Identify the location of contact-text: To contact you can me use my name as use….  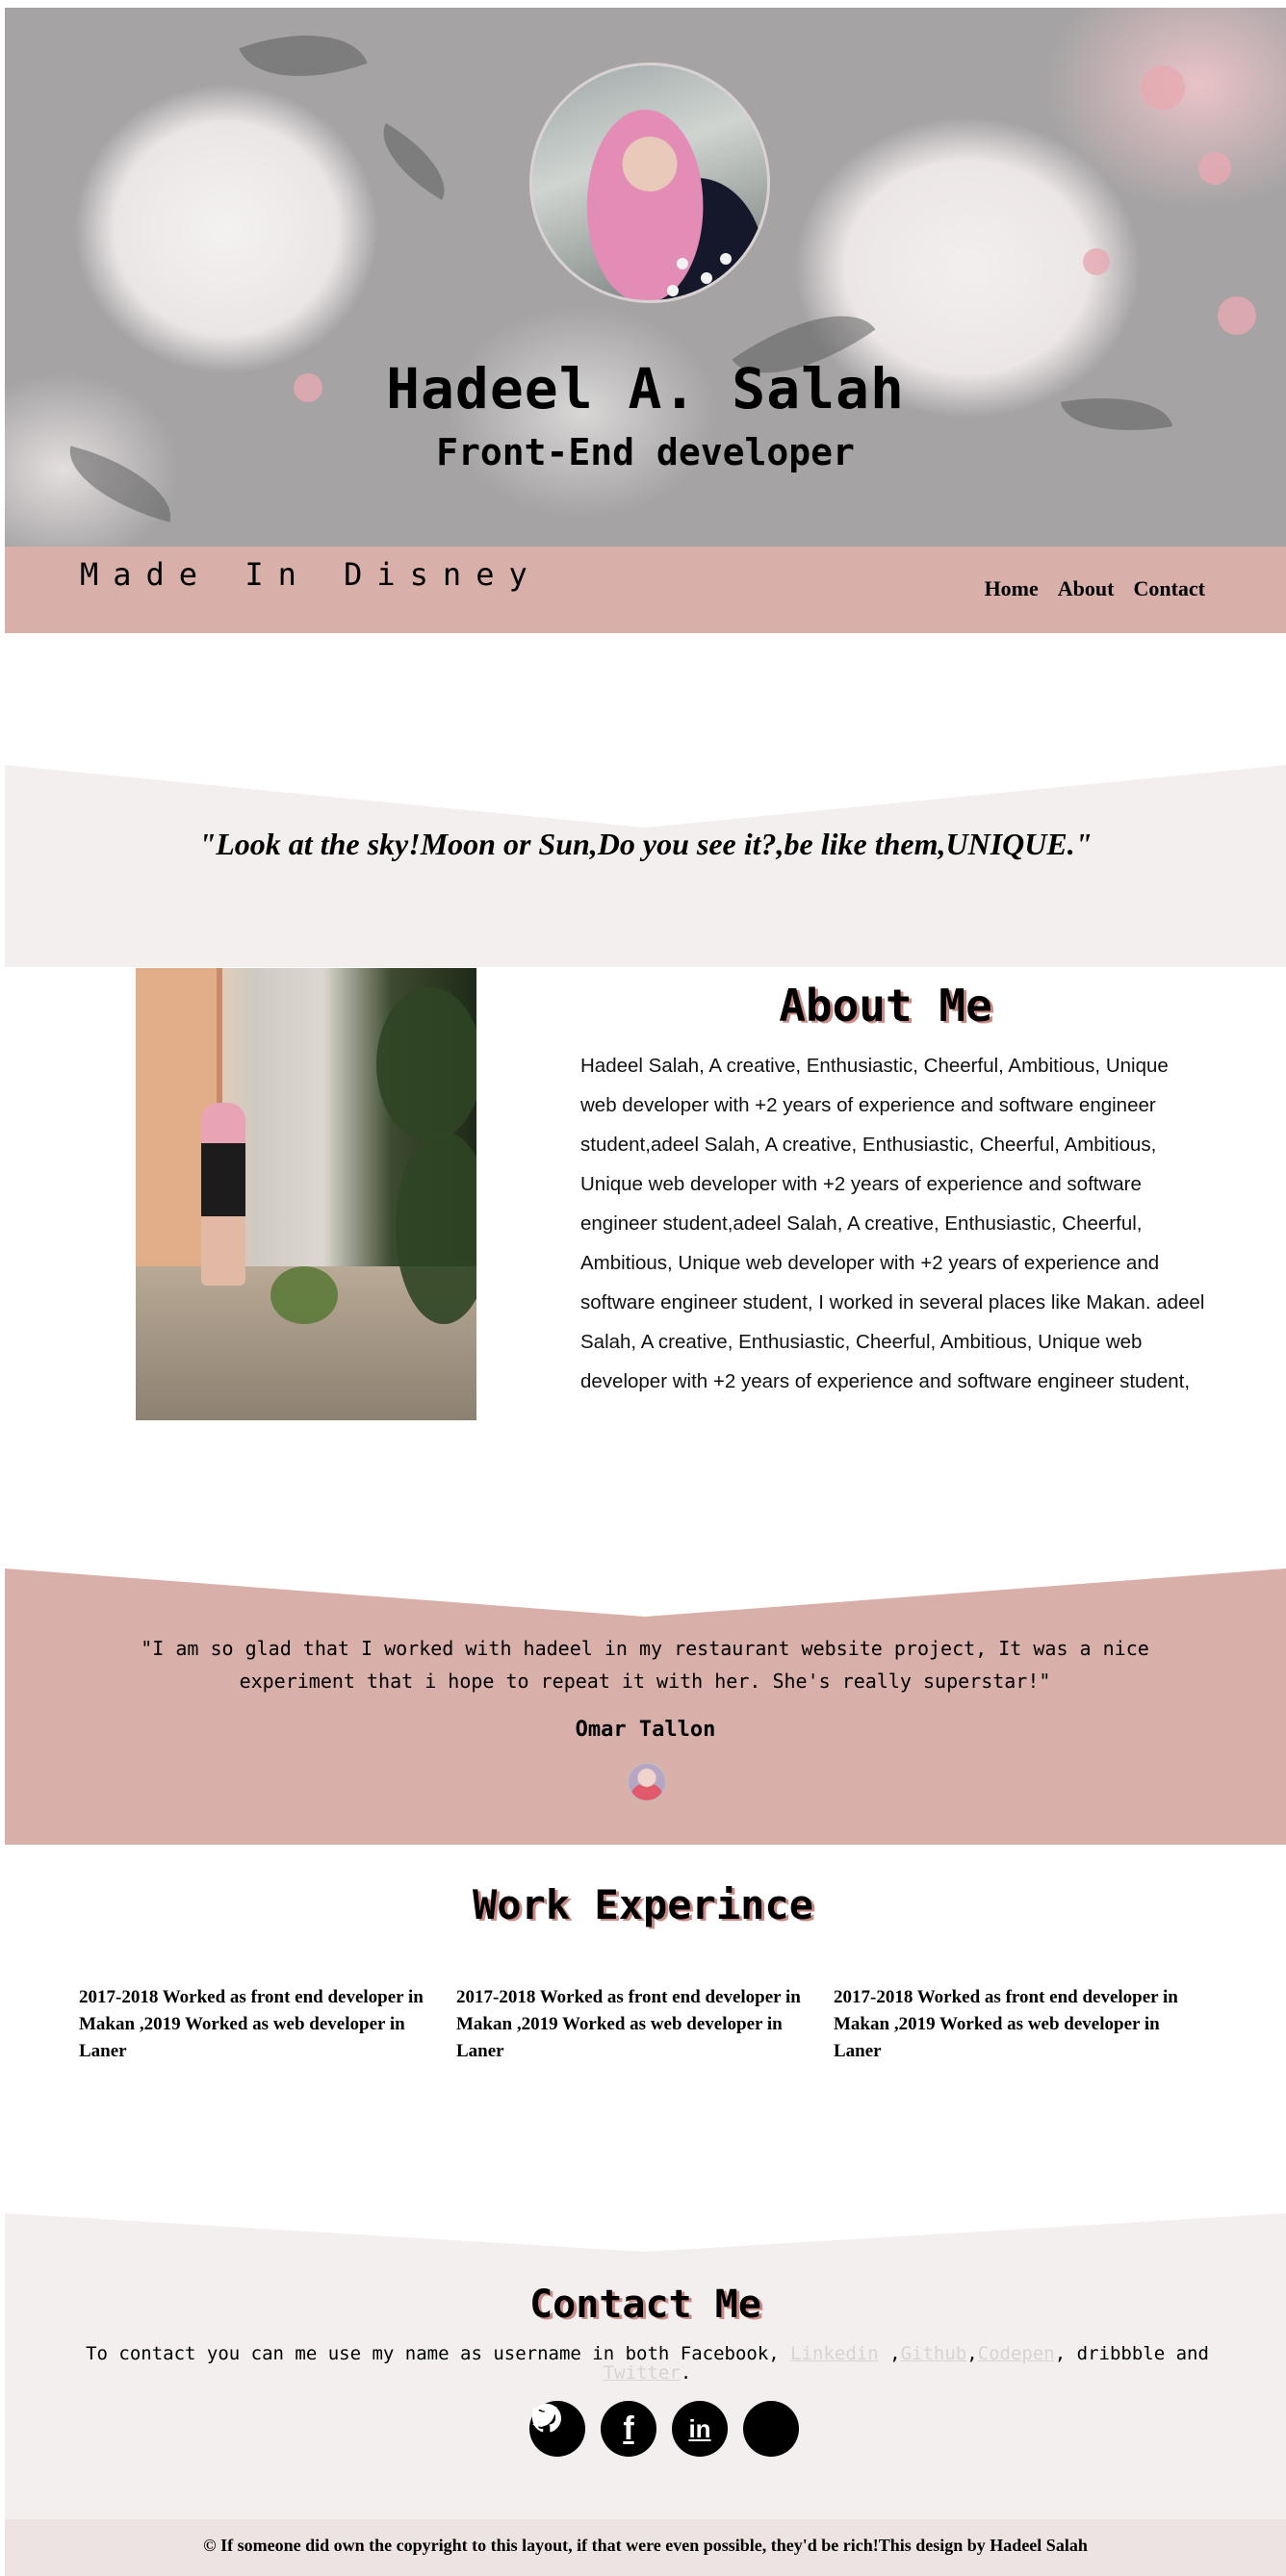
(648, 2363).